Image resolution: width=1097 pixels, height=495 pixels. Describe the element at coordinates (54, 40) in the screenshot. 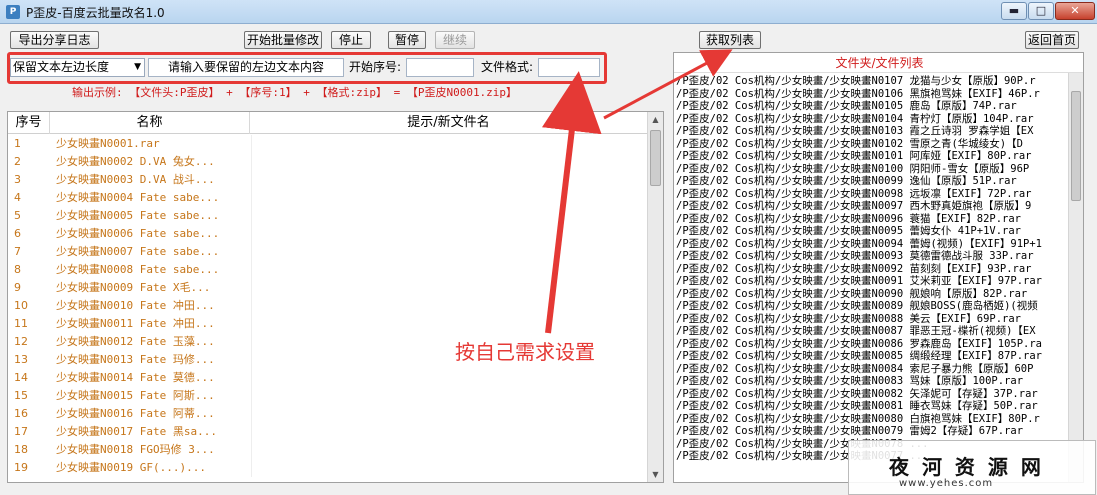

I see `export-log-button: 导出分享日志` at that location.